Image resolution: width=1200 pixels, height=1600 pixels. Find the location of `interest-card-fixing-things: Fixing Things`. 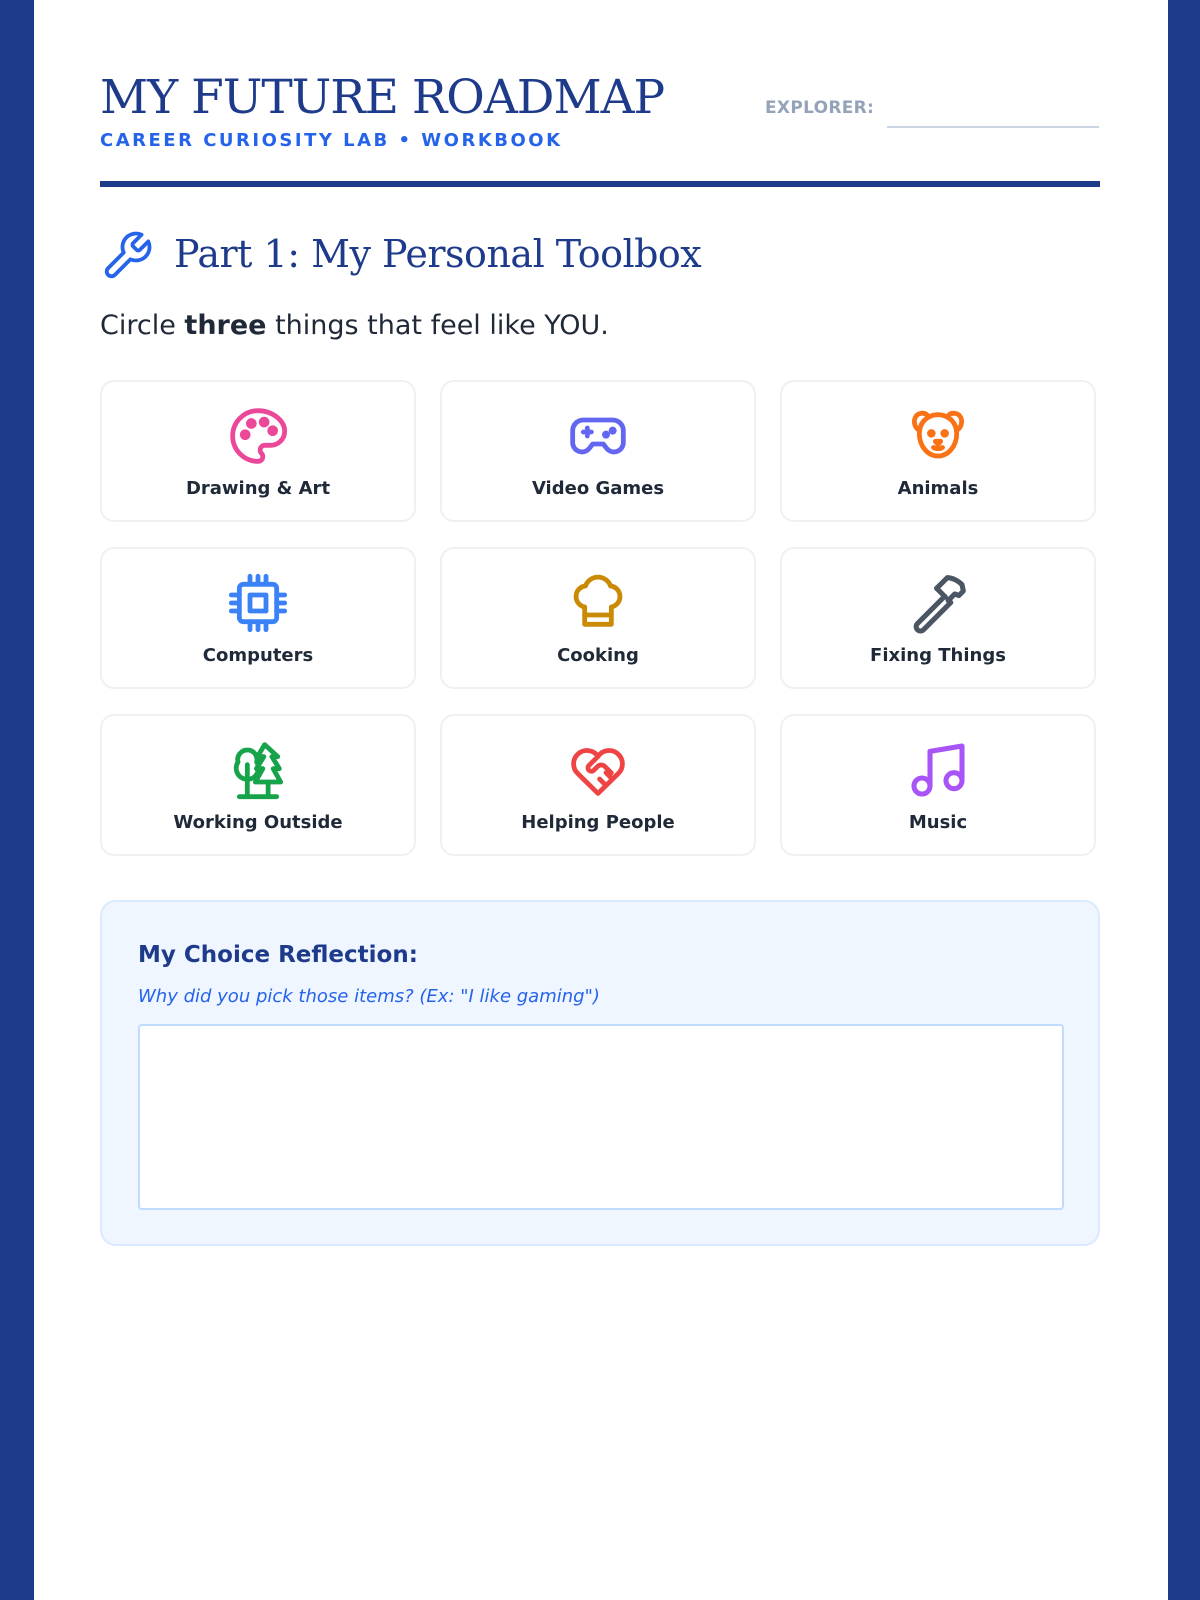

interest-card-fixing-things: Fixing Things is located at coordinates (938, 618).